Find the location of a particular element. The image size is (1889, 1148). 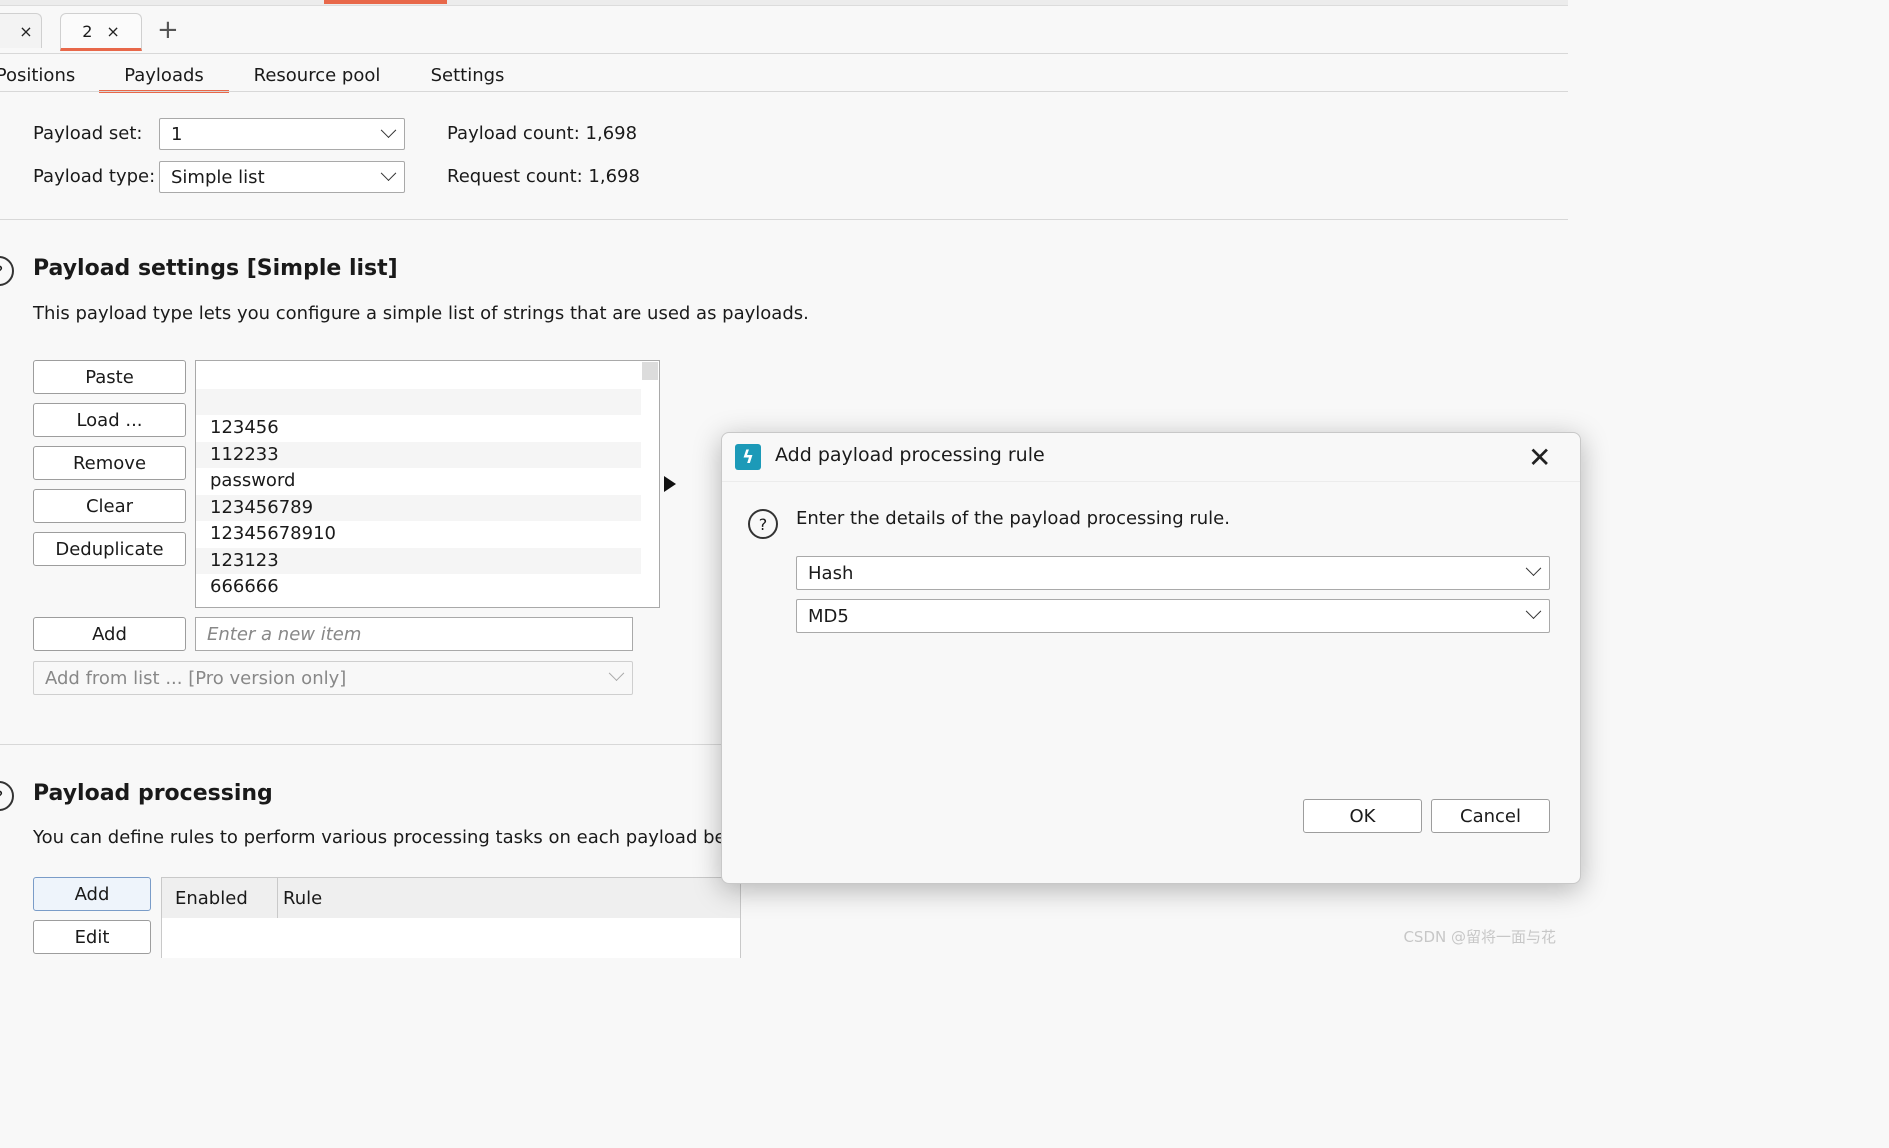

add-tab-icon: + is located at coordinates (168, 30).